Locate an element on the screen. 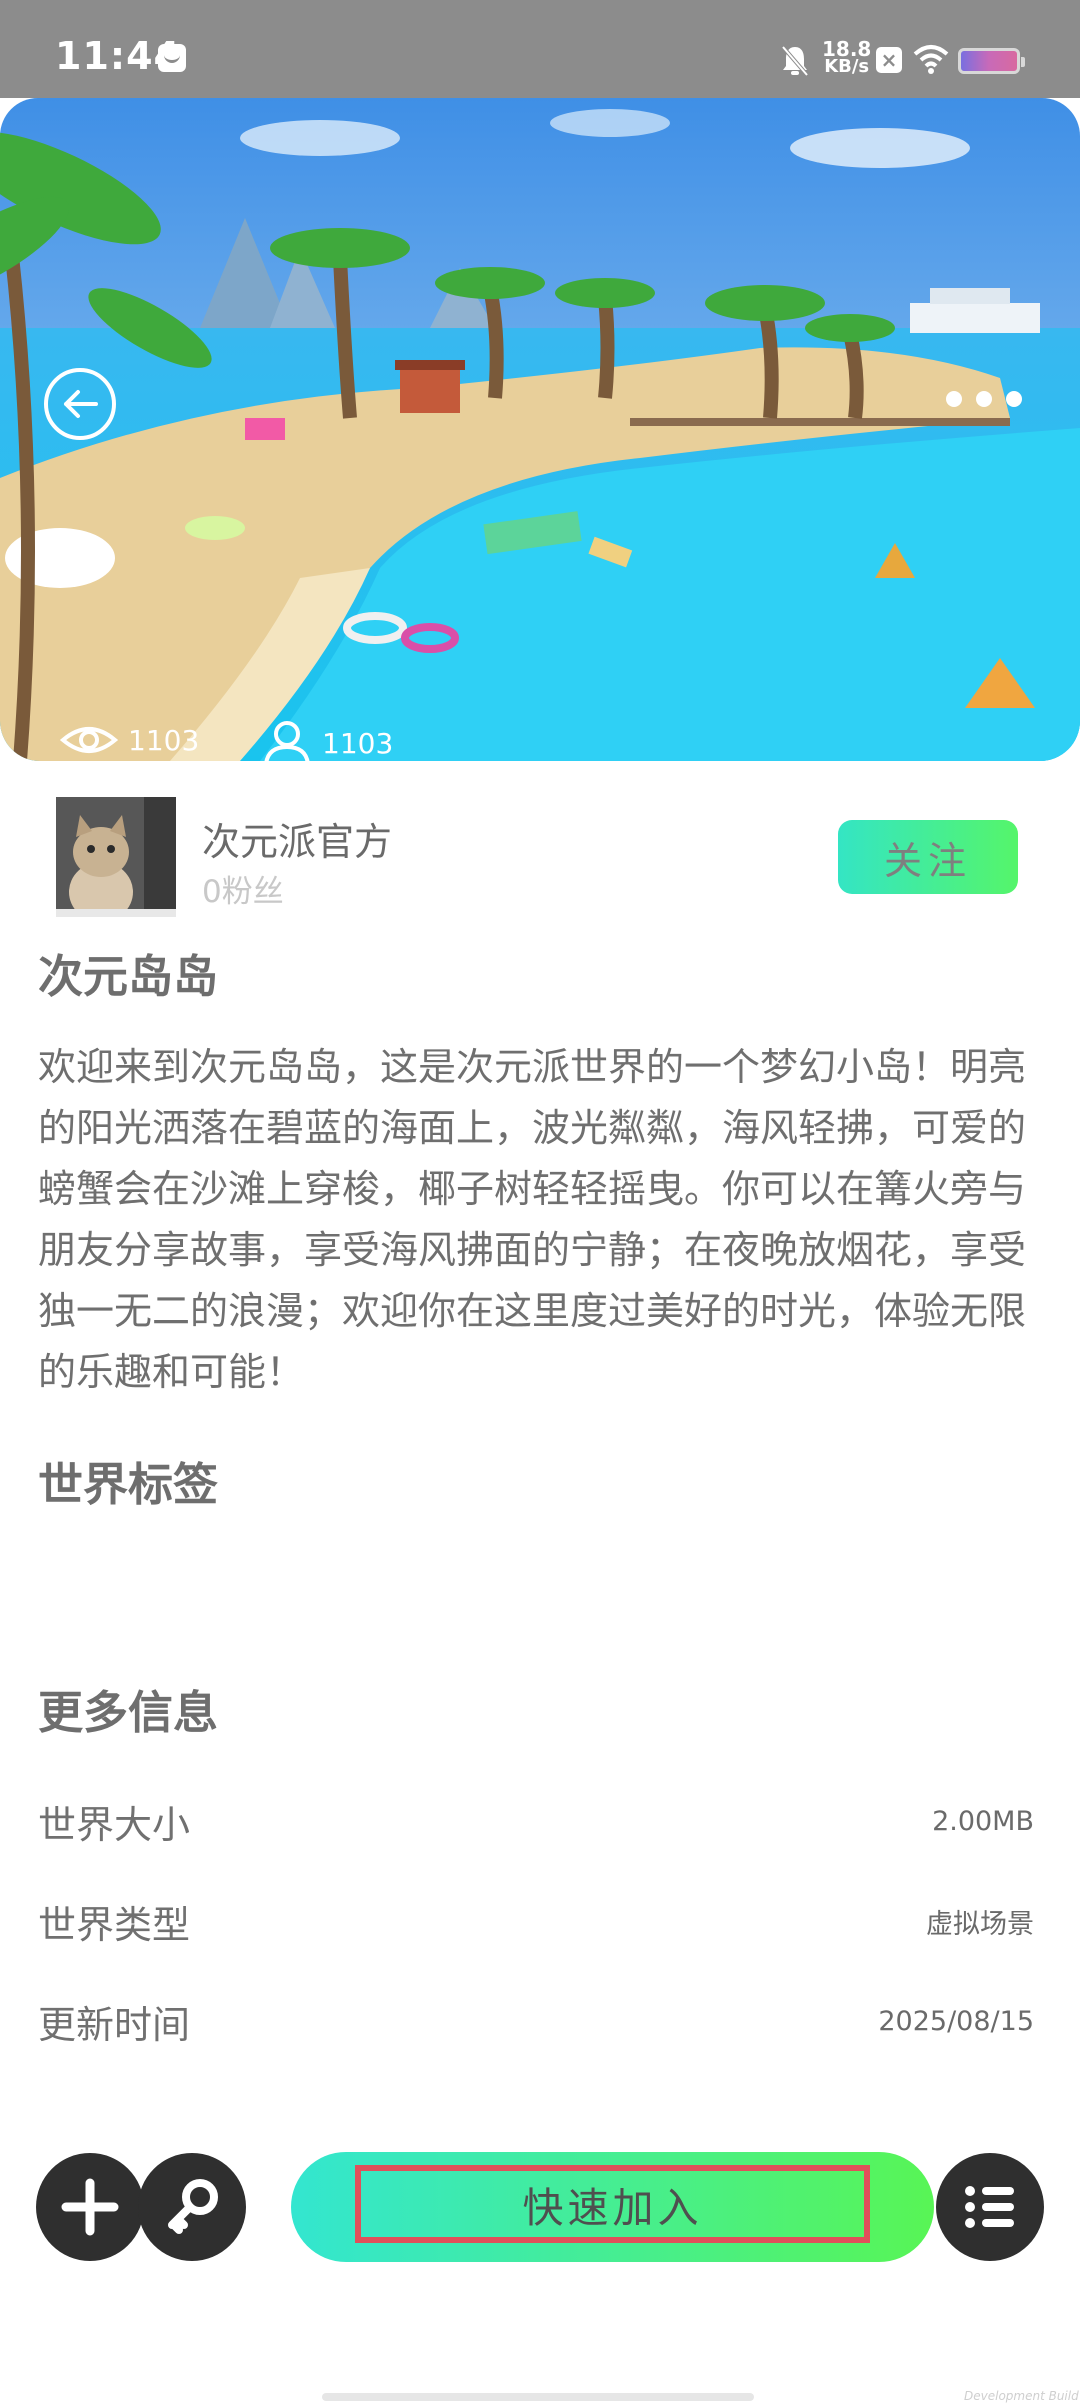  person-icon is located at coordinates (287, 743).